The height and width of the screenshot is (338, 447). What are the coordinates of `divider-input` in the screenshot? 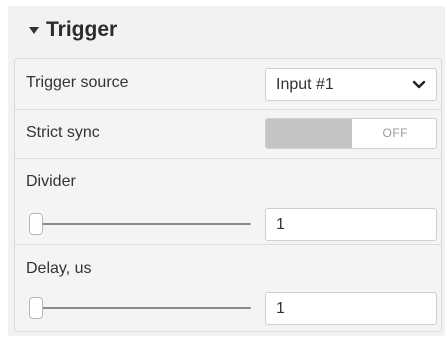 It's located at (351, 224).